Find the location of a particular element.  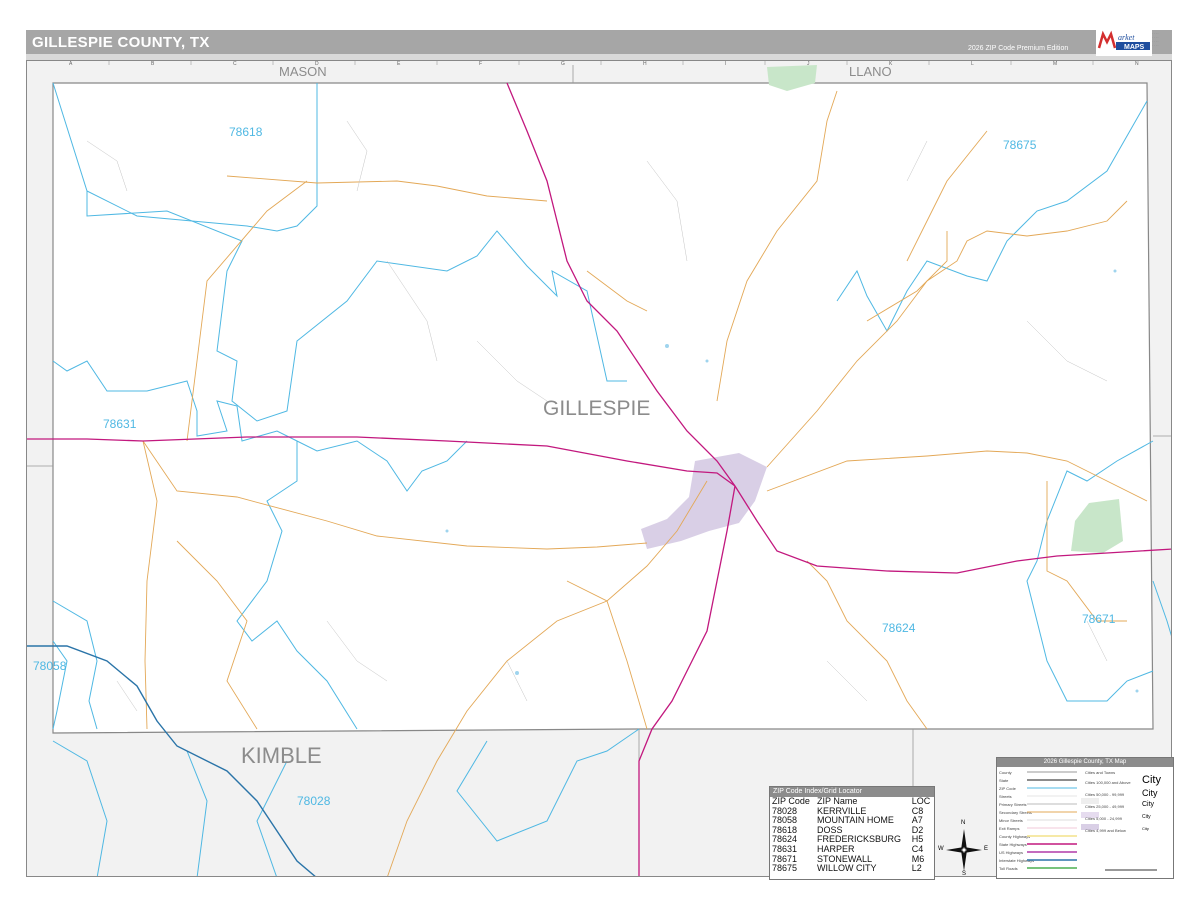

legend-city-size: Cities 50,000 - 99,999 is located at coordinates (1105, 794).